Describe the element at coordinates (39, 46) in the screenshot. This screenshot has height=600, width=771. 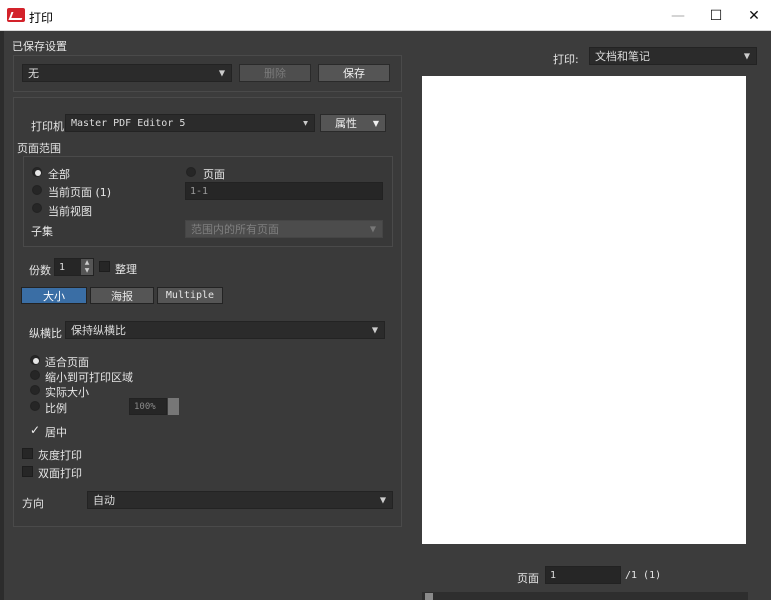
I see `saved-settings-heading: 已保存设置` at that location.